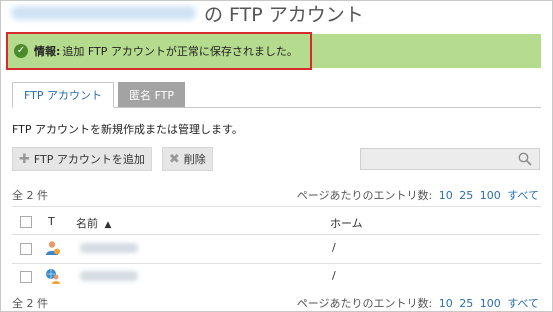 The image size is (553, 312). What do you see at coordinates (103, 13) in the screenshot?
I see `domain-name-redacted` at bounding box center [103, 13].